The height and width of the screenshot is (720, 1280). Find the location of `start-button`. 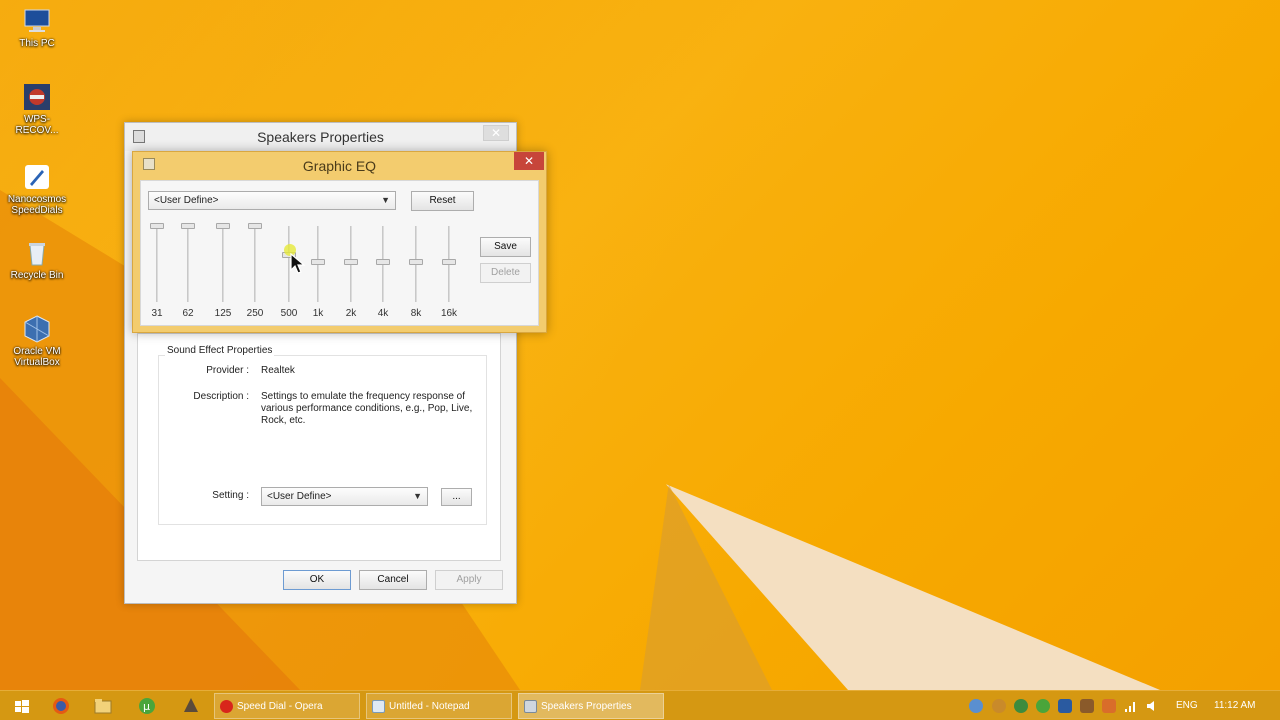

start-button is located at coordinates (19, 706).